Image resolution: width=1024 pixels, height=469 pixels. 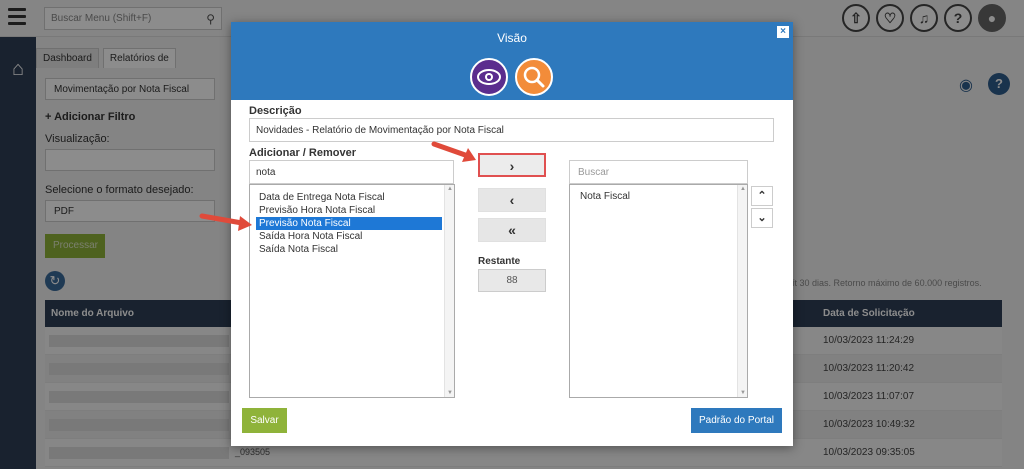 I want to click on modal-header: Visão ×, so click(x=512, y=61).